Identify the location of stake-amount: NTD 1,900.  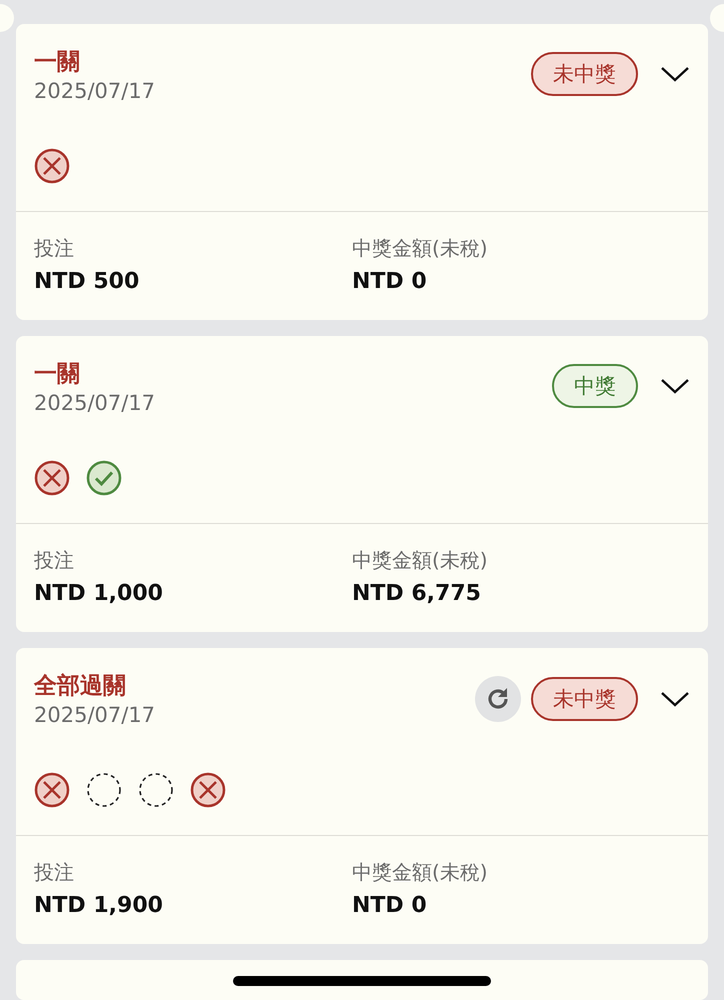
(99, 906).